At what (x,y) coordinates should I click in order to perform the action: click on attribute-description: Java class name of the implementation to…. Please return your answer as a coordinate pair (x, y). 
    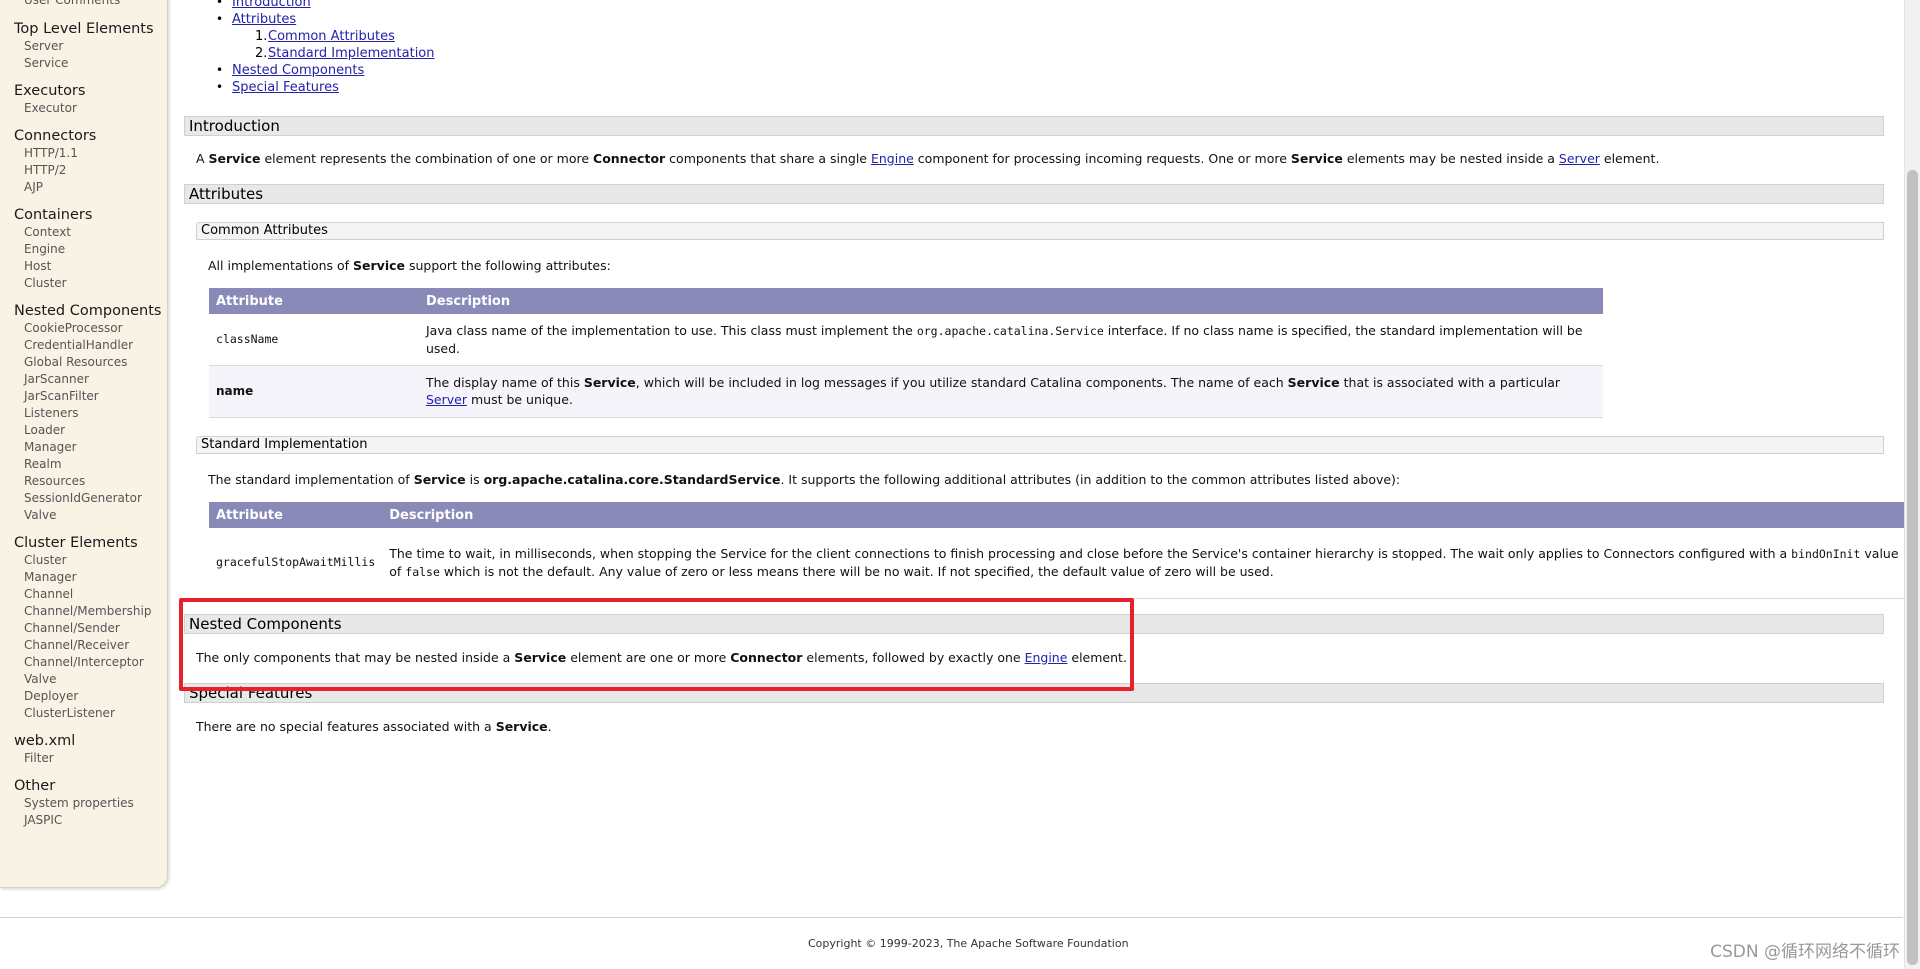
    Looking at the image, I should click on (1011, 340).